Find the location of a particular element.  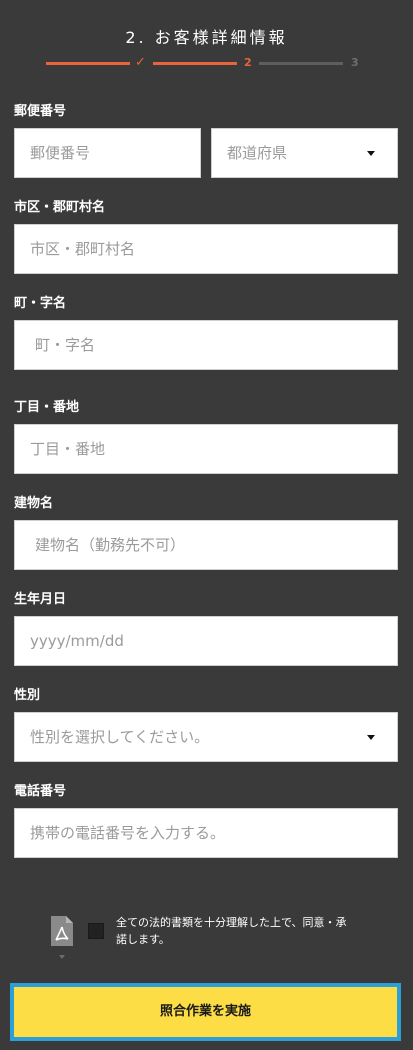

phone-placeholder: 携帯の電話番号を入力する。 is located at coordinates (128, 833).